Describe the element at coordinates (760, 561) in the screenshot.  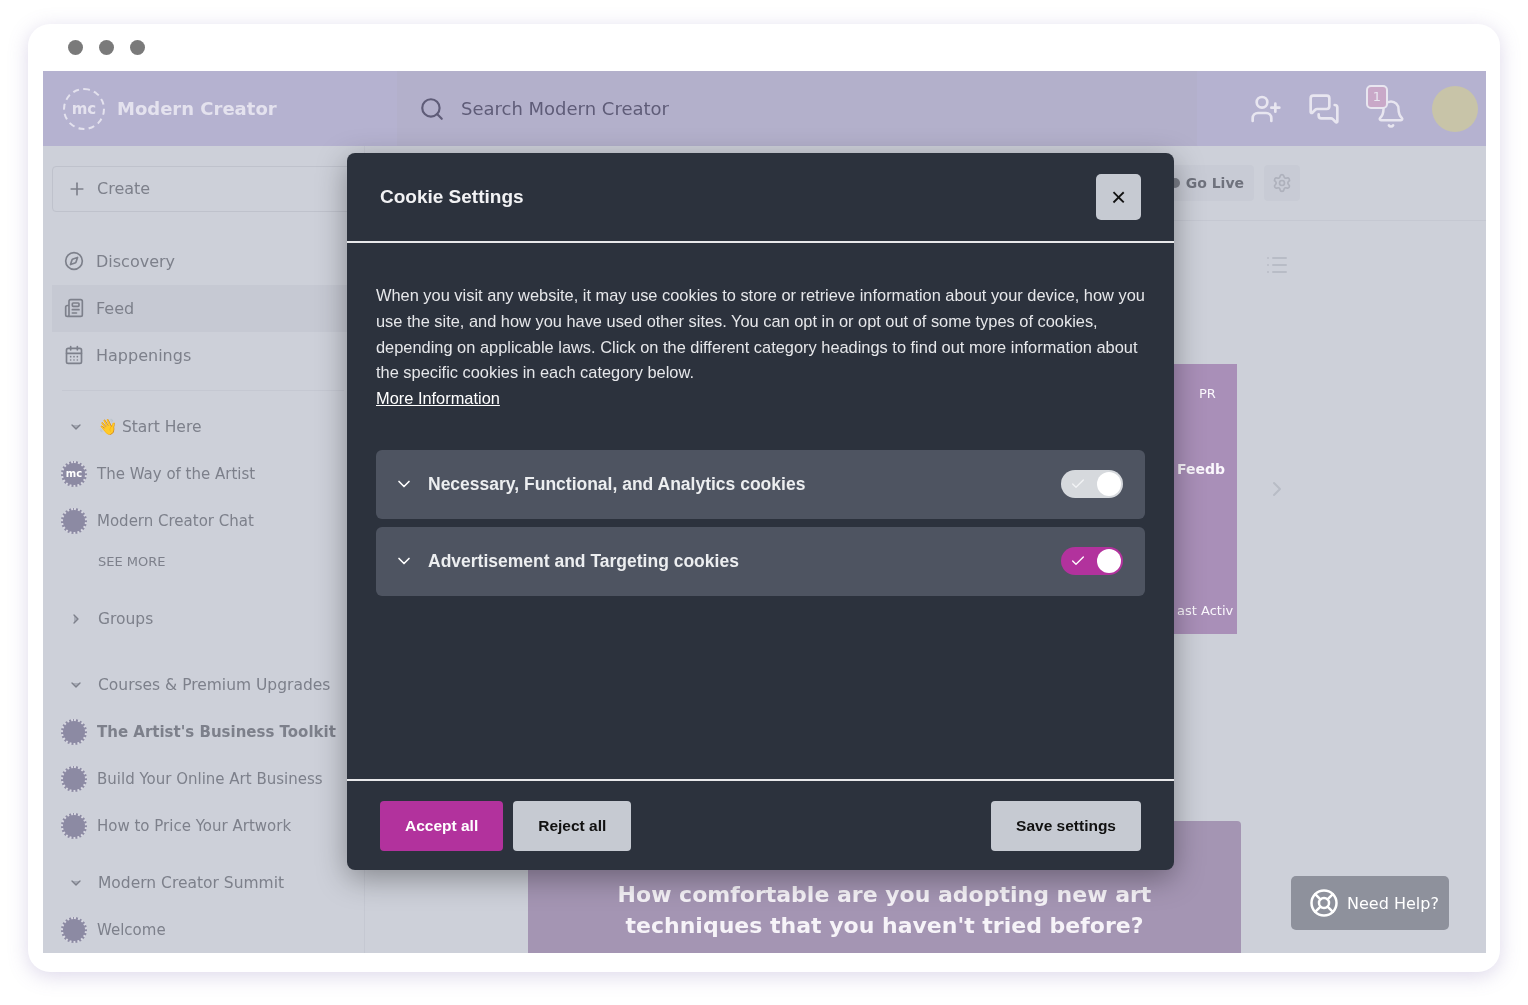
I see `cookie-category: Advertisement and Targeting cookies` at that location.